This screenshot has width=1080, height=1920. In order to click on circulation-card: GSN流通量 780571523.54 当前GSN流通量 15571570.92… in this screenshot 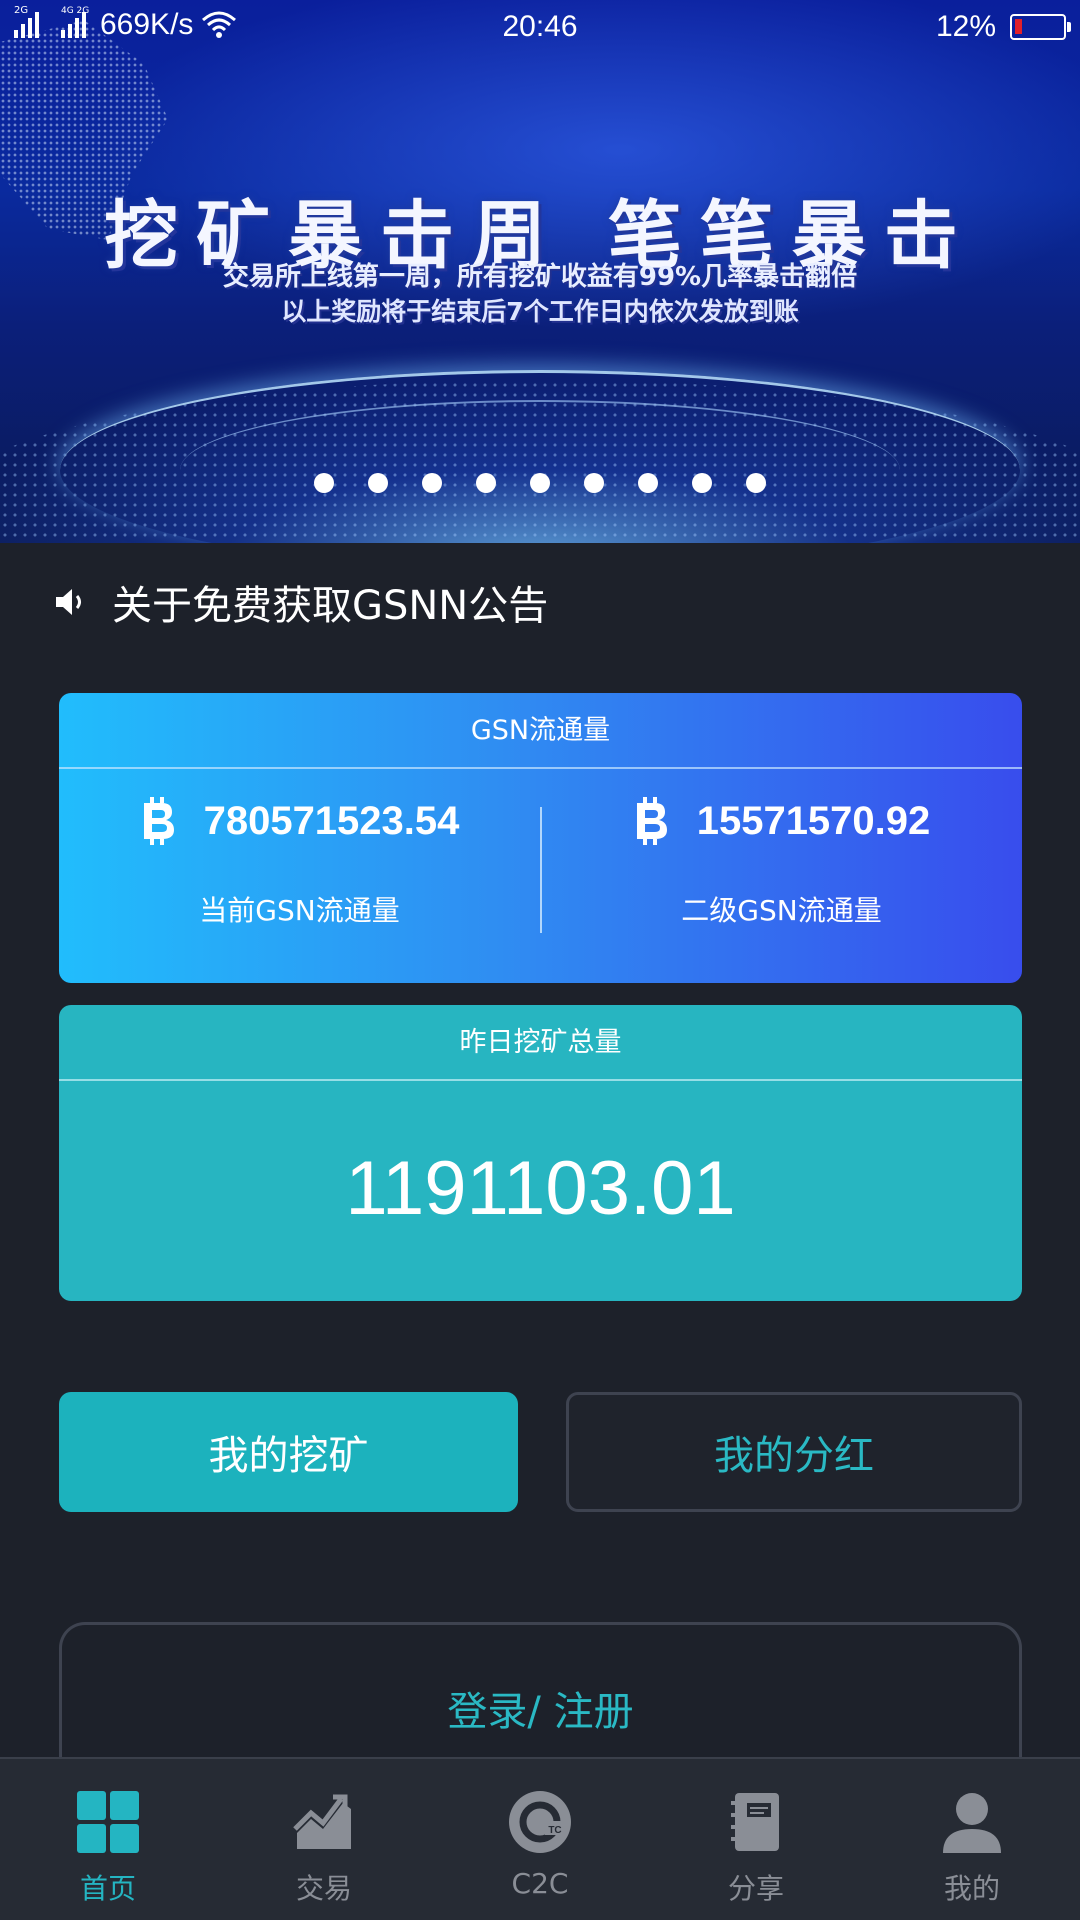, I will do `click(540, 838)`.